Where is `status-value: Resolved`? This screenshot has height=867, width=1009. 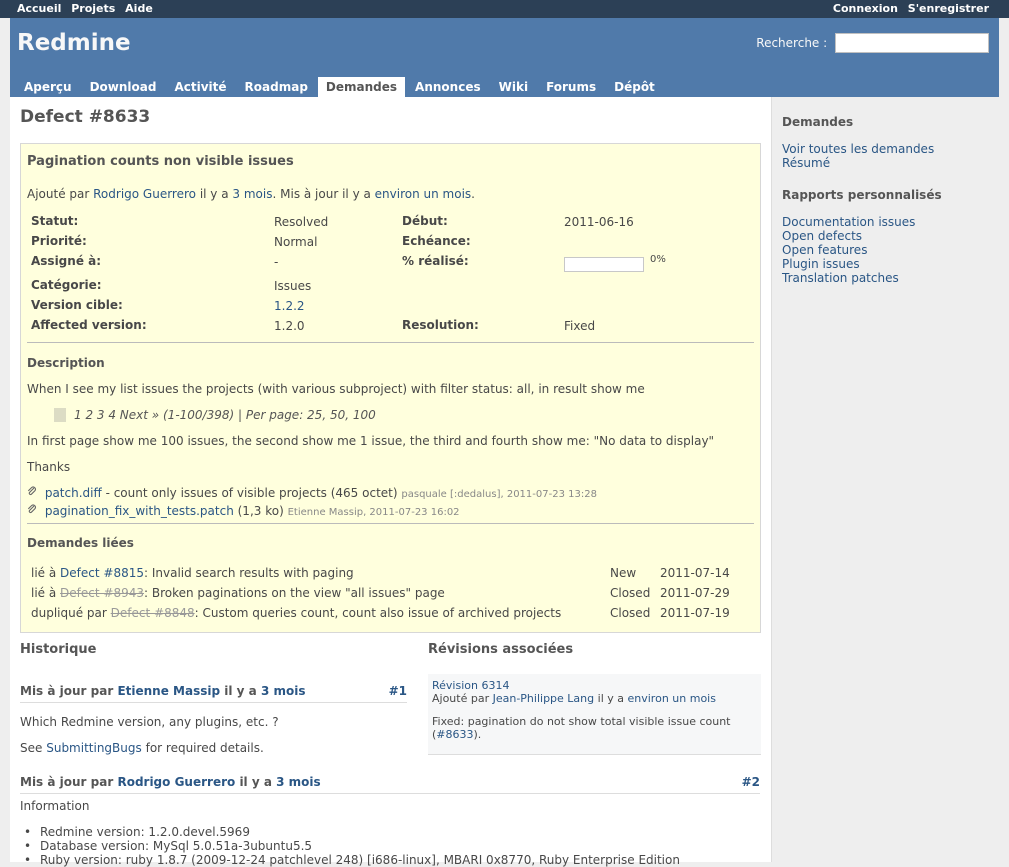 status-value: Resolved is located at coordinates (301, 222).